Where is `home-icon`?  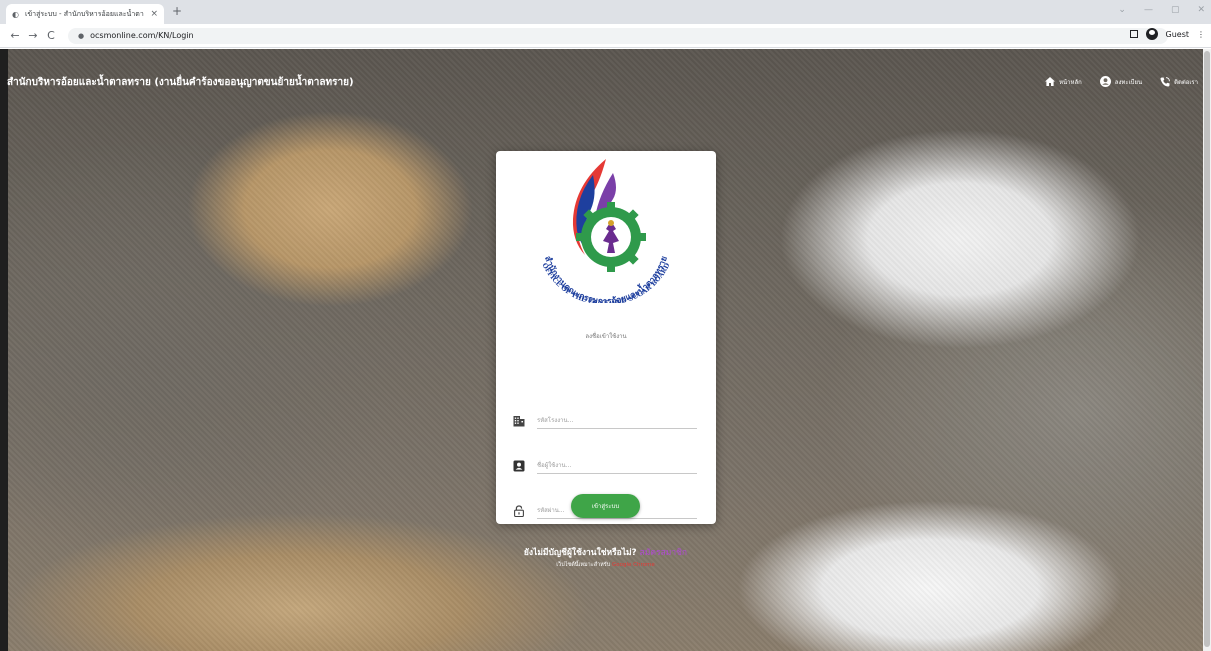 home-icon is located at coordinates (1050, 81).